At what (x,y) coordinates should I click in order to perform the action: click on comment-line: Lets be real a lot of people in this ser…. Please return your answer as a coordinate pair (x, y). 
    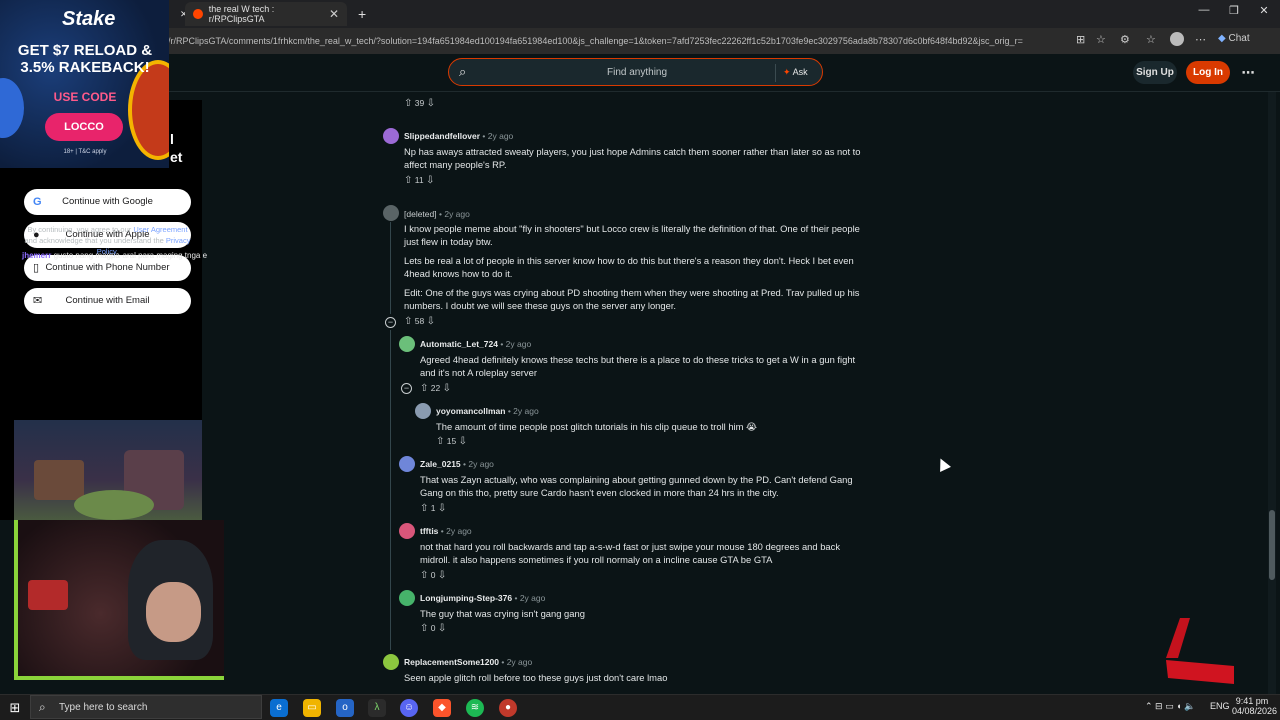
    Looking at the image, I should click on (629, 260).